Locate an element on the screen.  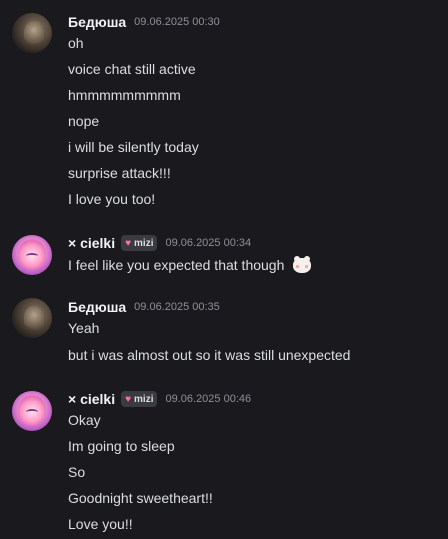
message-text: nope is located at coordinates (84, 121).